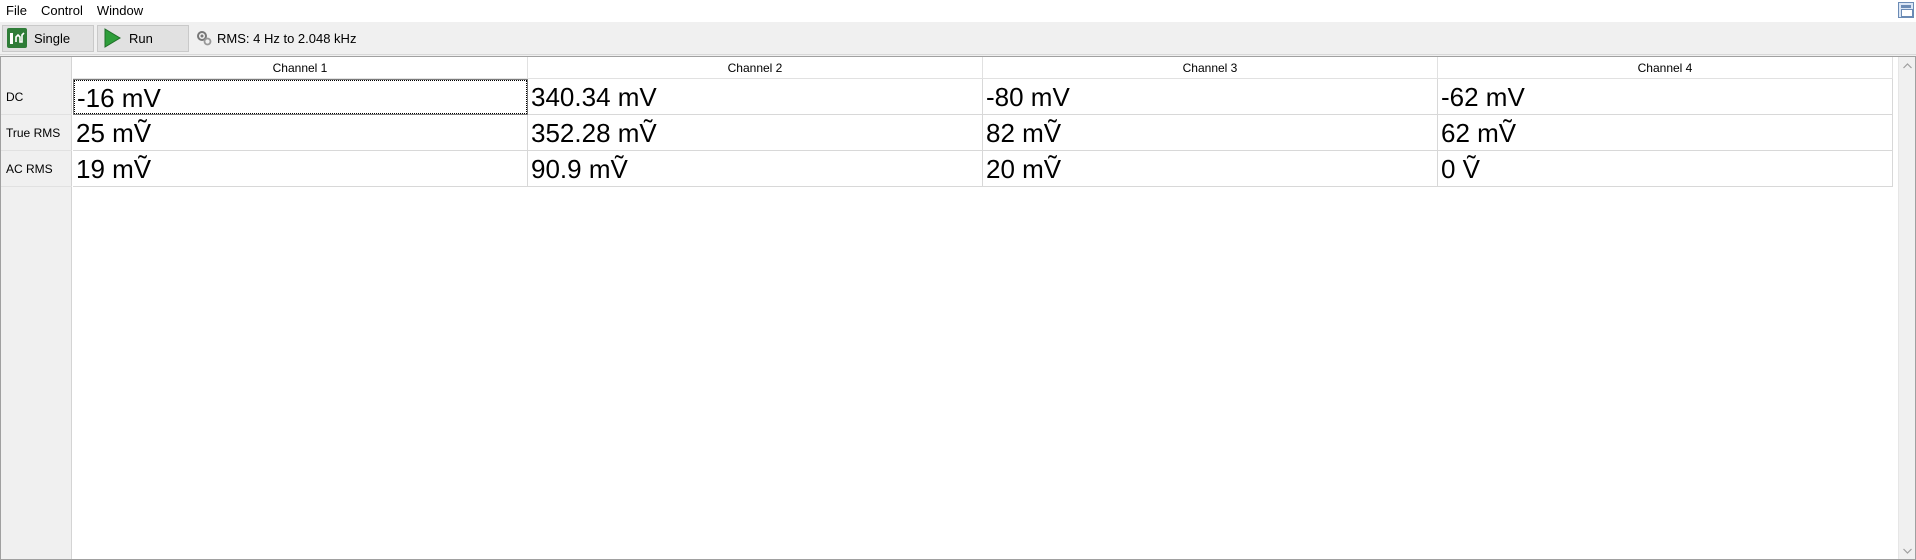 The width and height of the screenshot is (1916, 560). I want to click on chevron-up-icon, so click(1907, 65).